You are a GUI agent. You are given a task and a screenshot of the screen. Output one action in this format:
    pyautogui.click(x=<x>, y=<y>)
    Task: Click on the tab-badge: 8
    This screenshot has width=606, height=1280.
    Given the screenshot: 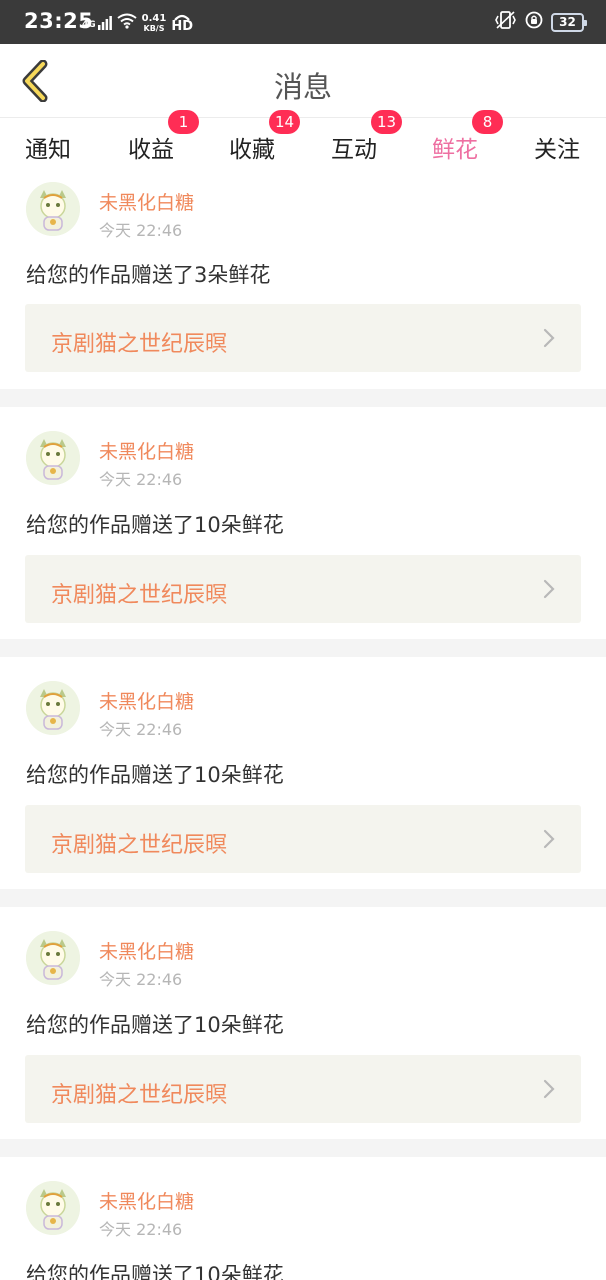 What is the action you would take?
    pyautogui.click(x=487, y=122)
    